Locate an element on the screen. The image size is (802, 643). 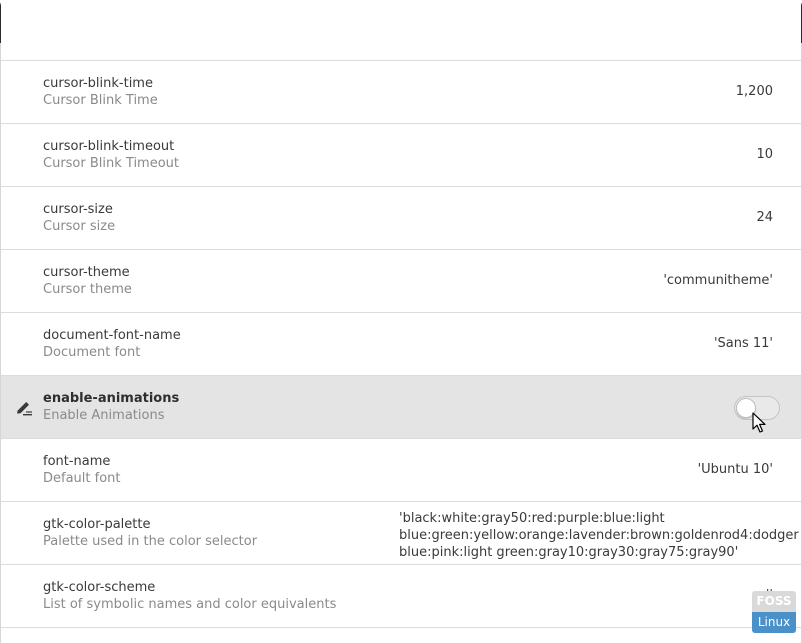
key-value: 'Sans 11' is located at coordinates (743, 343).